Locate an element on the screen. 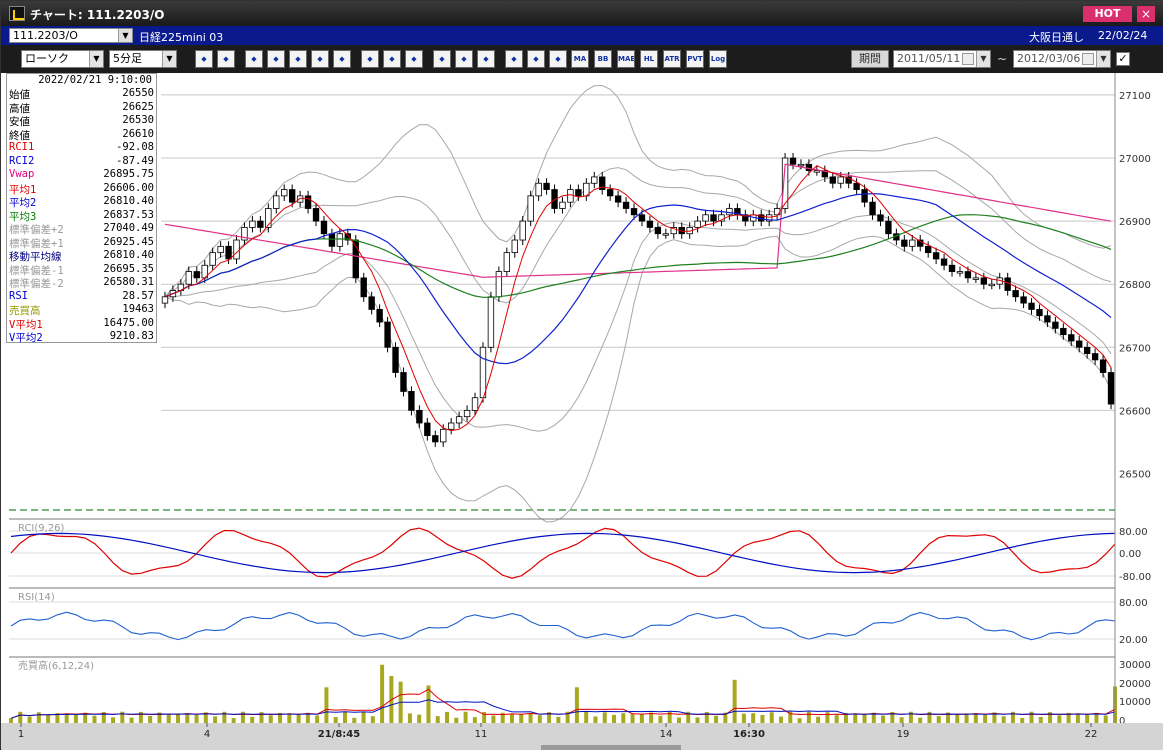 The height and width of the screenshot is (750, 1163). info-value: 26610 is located at coordinates (138, 133).